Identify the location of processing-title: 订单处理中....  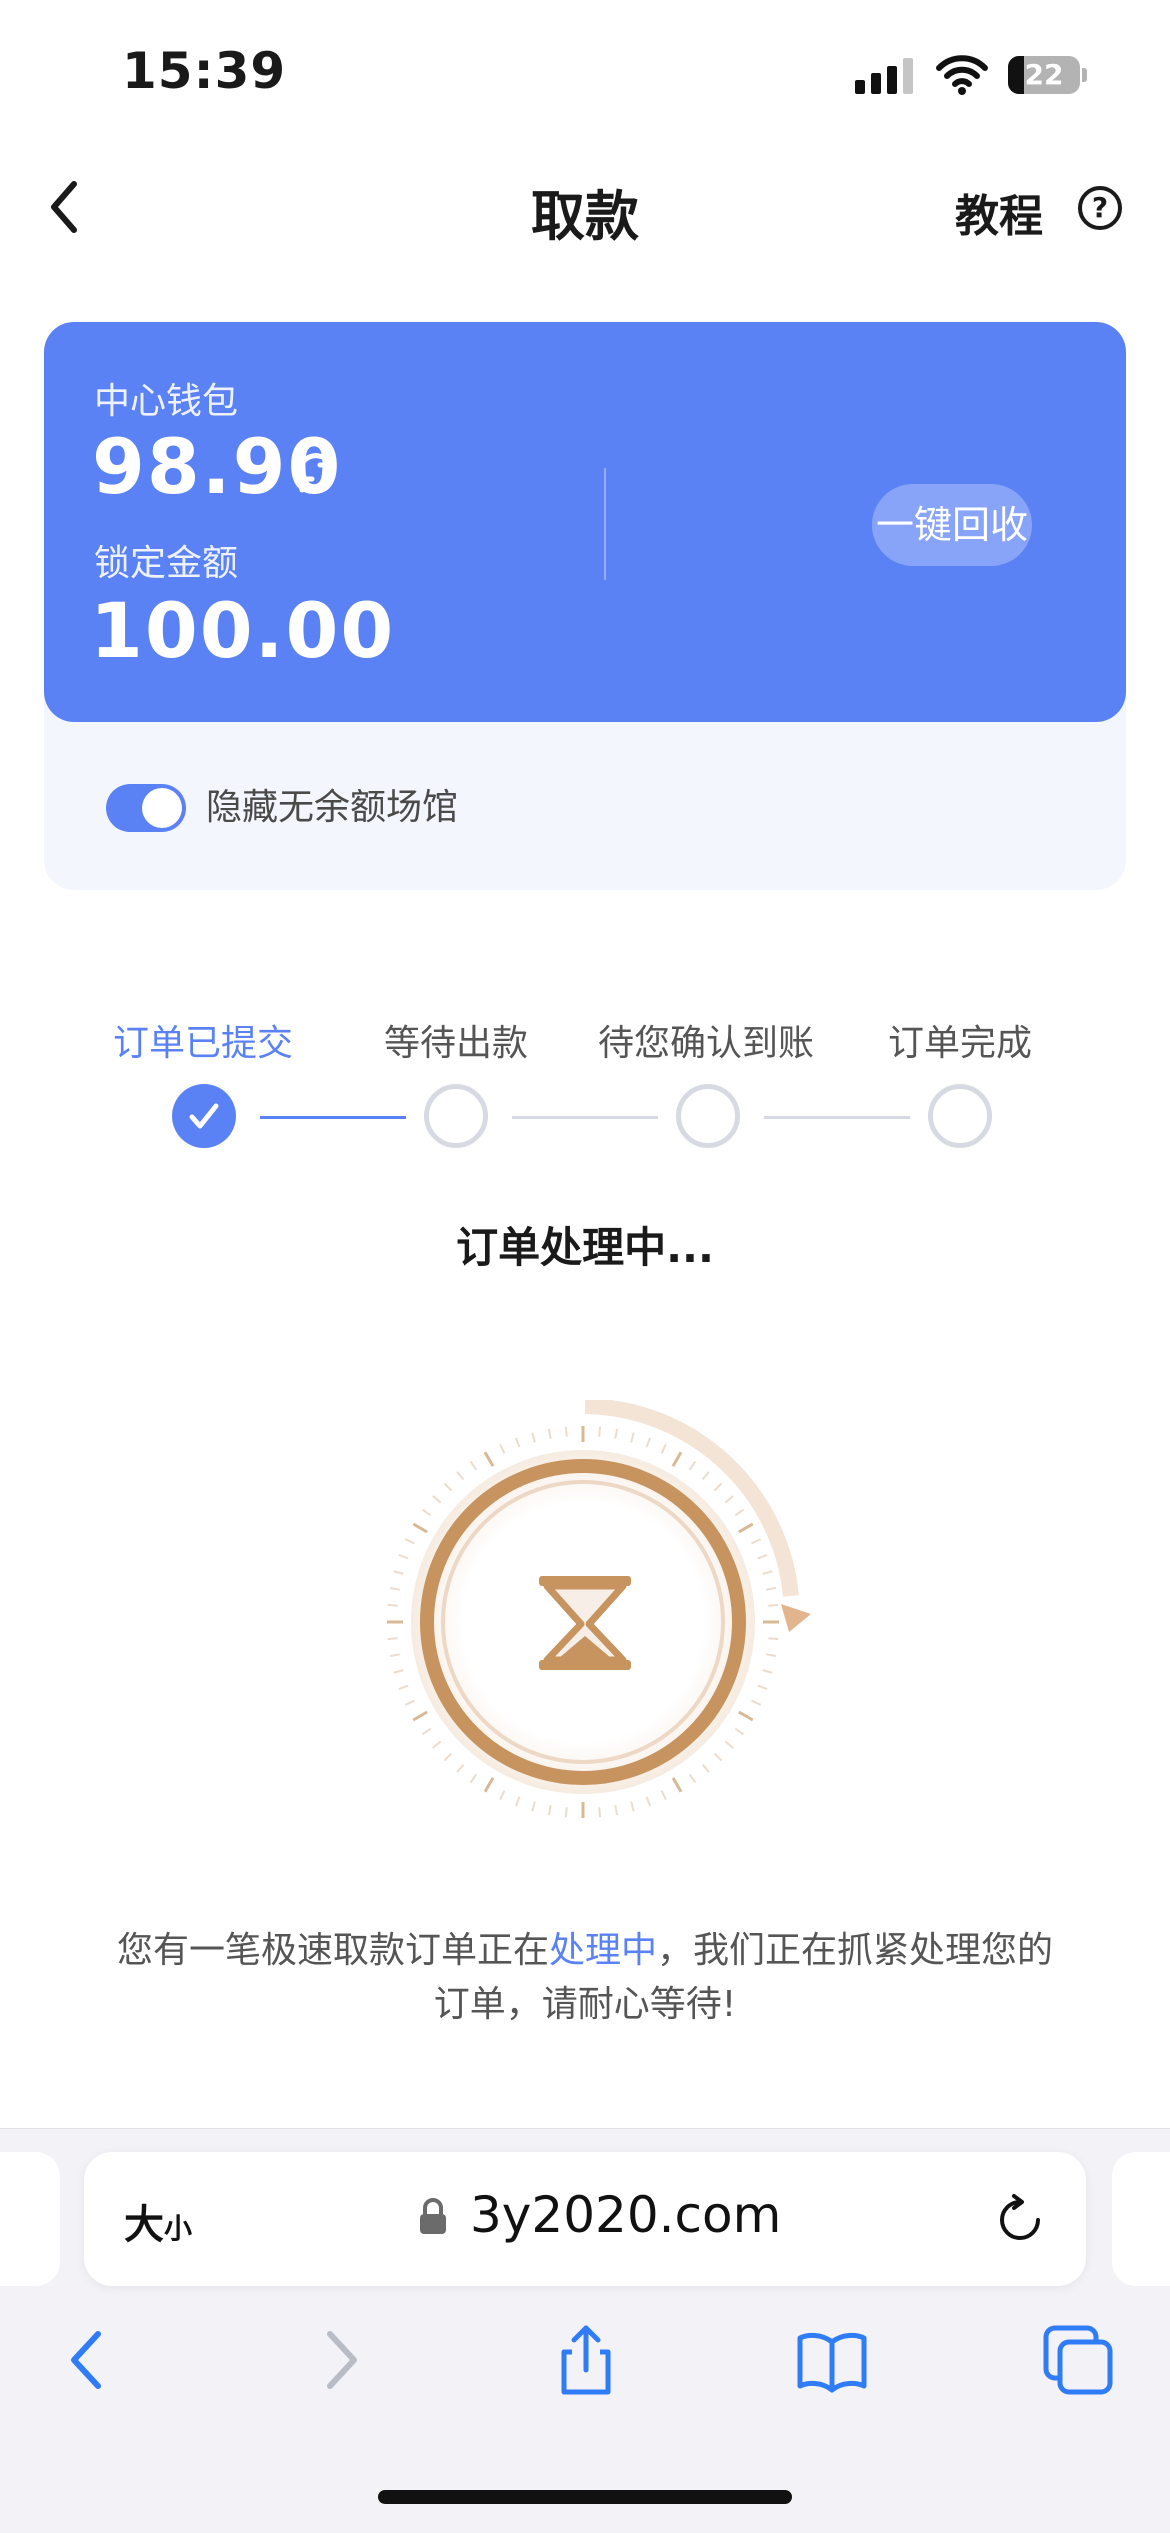
(585, 1247).